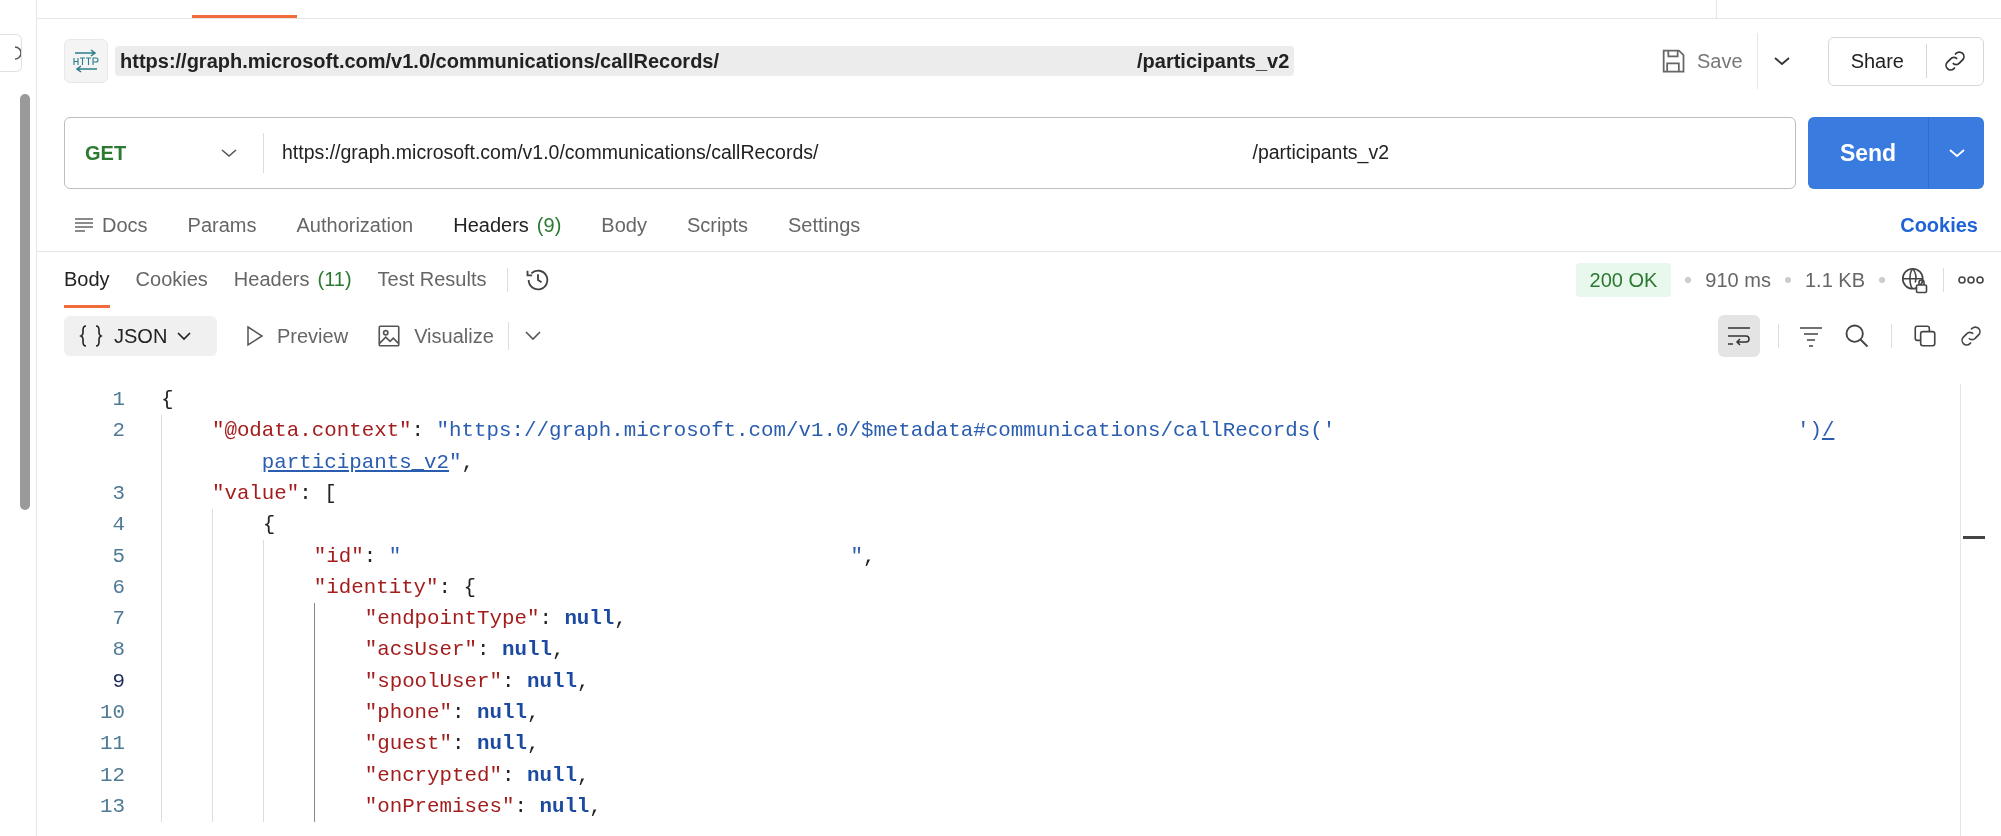  What do you see at coordinates (118, 619) in the screenshot?
I see `line-number: 7` at bounding box center [118, 619].